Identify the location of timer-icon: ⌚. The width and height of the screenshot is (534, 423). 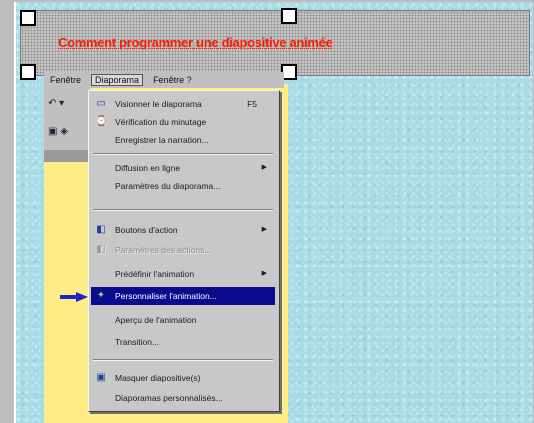
(101, 121).